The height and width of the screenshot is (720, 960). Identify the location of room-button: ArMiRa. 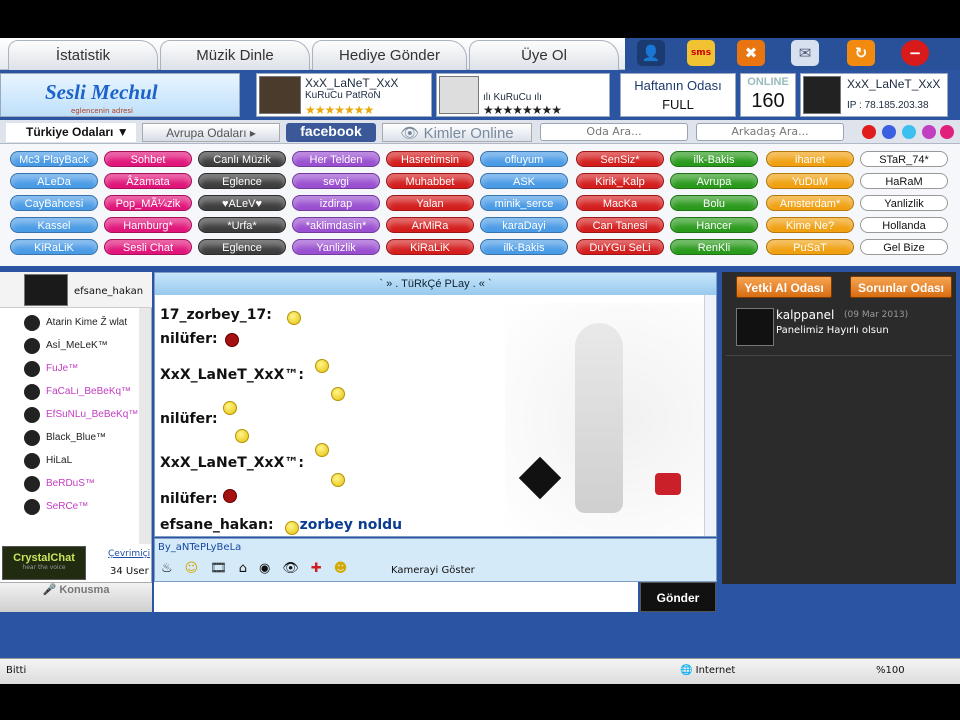
(430, 225).